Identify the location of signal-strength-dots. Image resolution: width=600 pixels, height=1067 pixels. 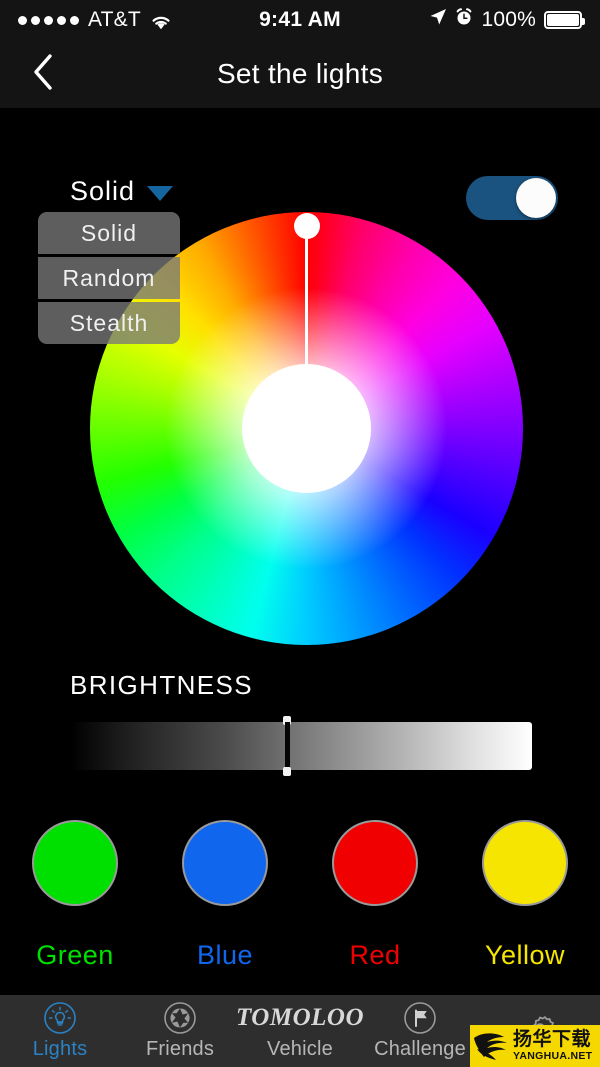
(48, 20).